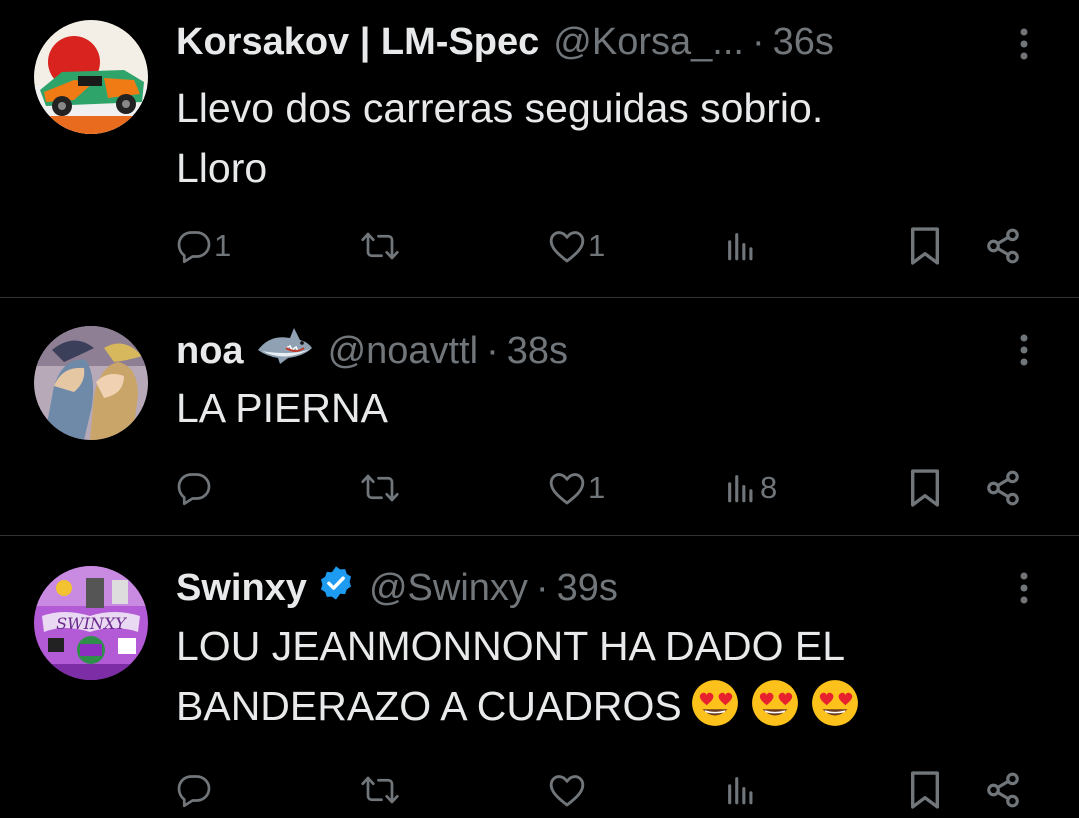  What do you see at coordinates (539, 790) in the screenshot?
I see `tweet-actions` at bounding box center [539, 790].